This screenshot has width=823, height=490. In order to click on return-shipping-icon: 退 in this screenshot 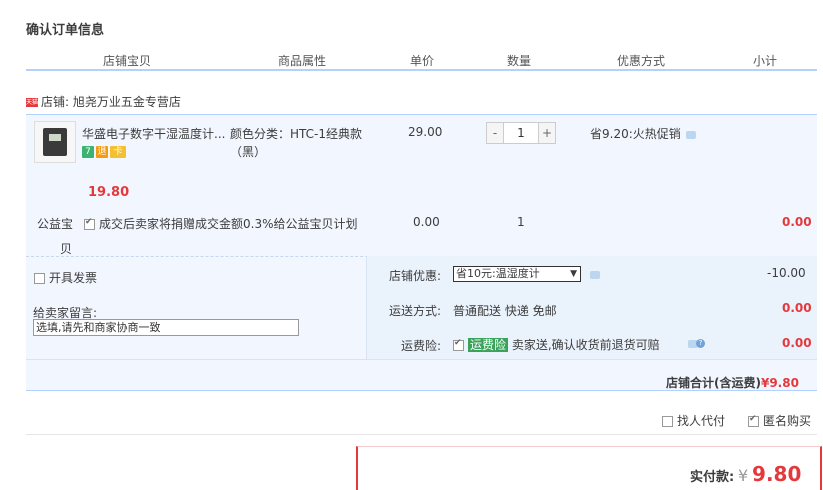, I will do `click(102, 151)`.